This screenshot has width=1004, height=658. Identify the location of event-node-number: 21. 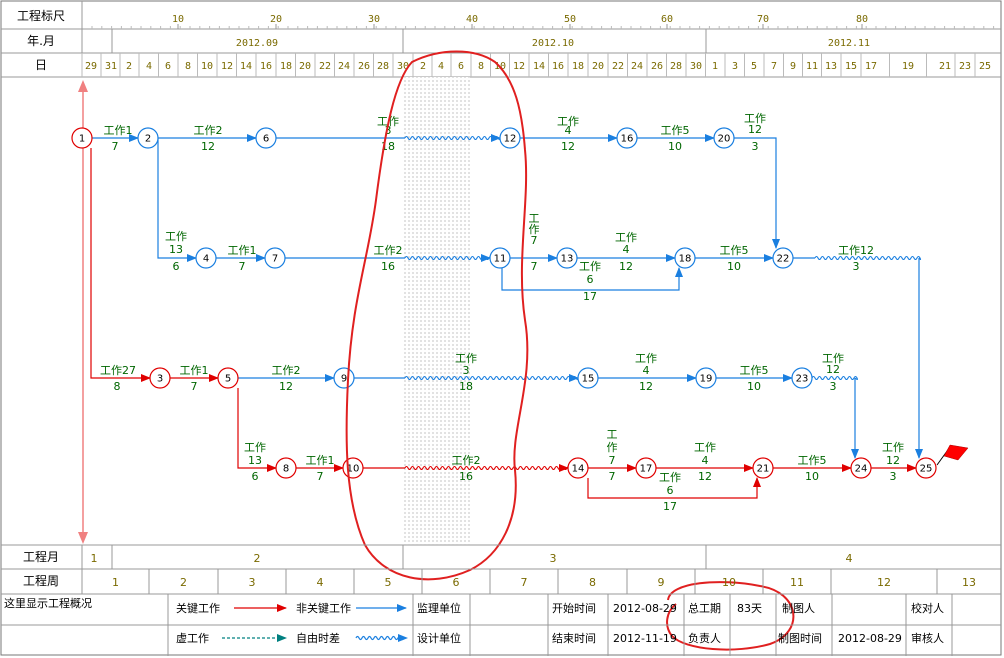
(763, 469).